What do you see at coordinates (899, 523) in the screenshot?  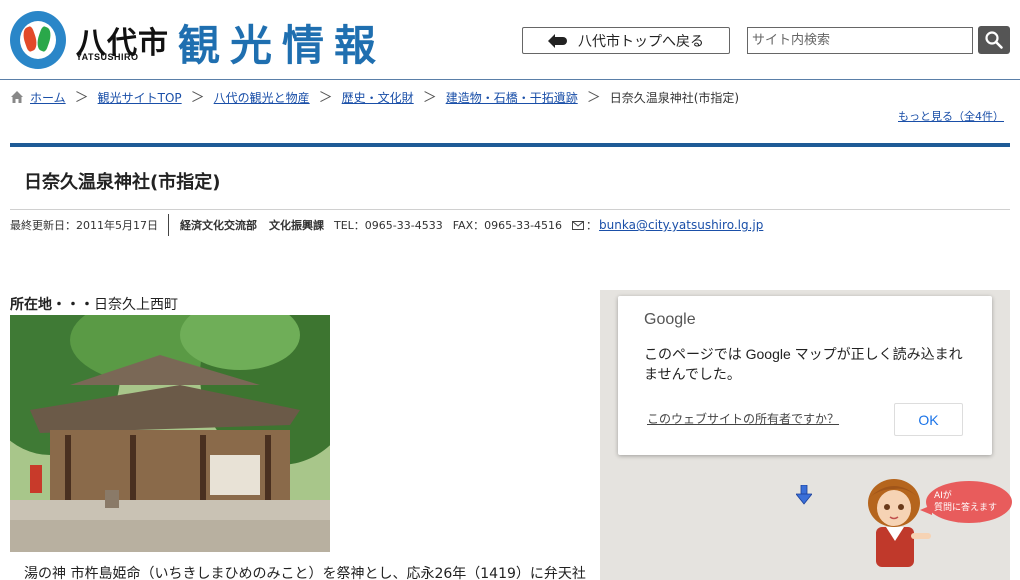 I see `assistant-avatar-icon` at bounding box center [899, 523].